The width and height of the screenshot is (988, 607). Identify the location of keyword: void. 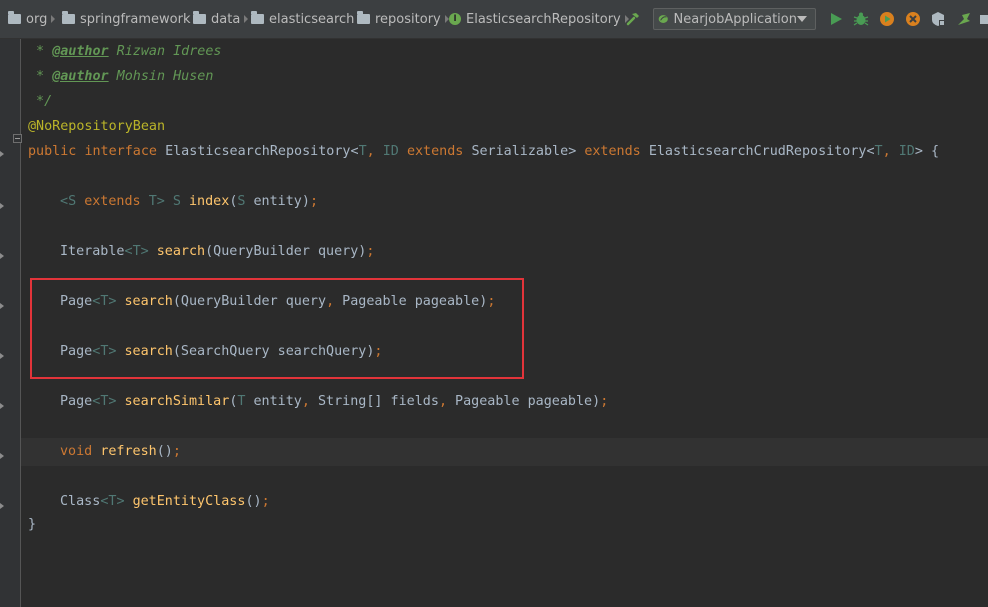
(76, 451).